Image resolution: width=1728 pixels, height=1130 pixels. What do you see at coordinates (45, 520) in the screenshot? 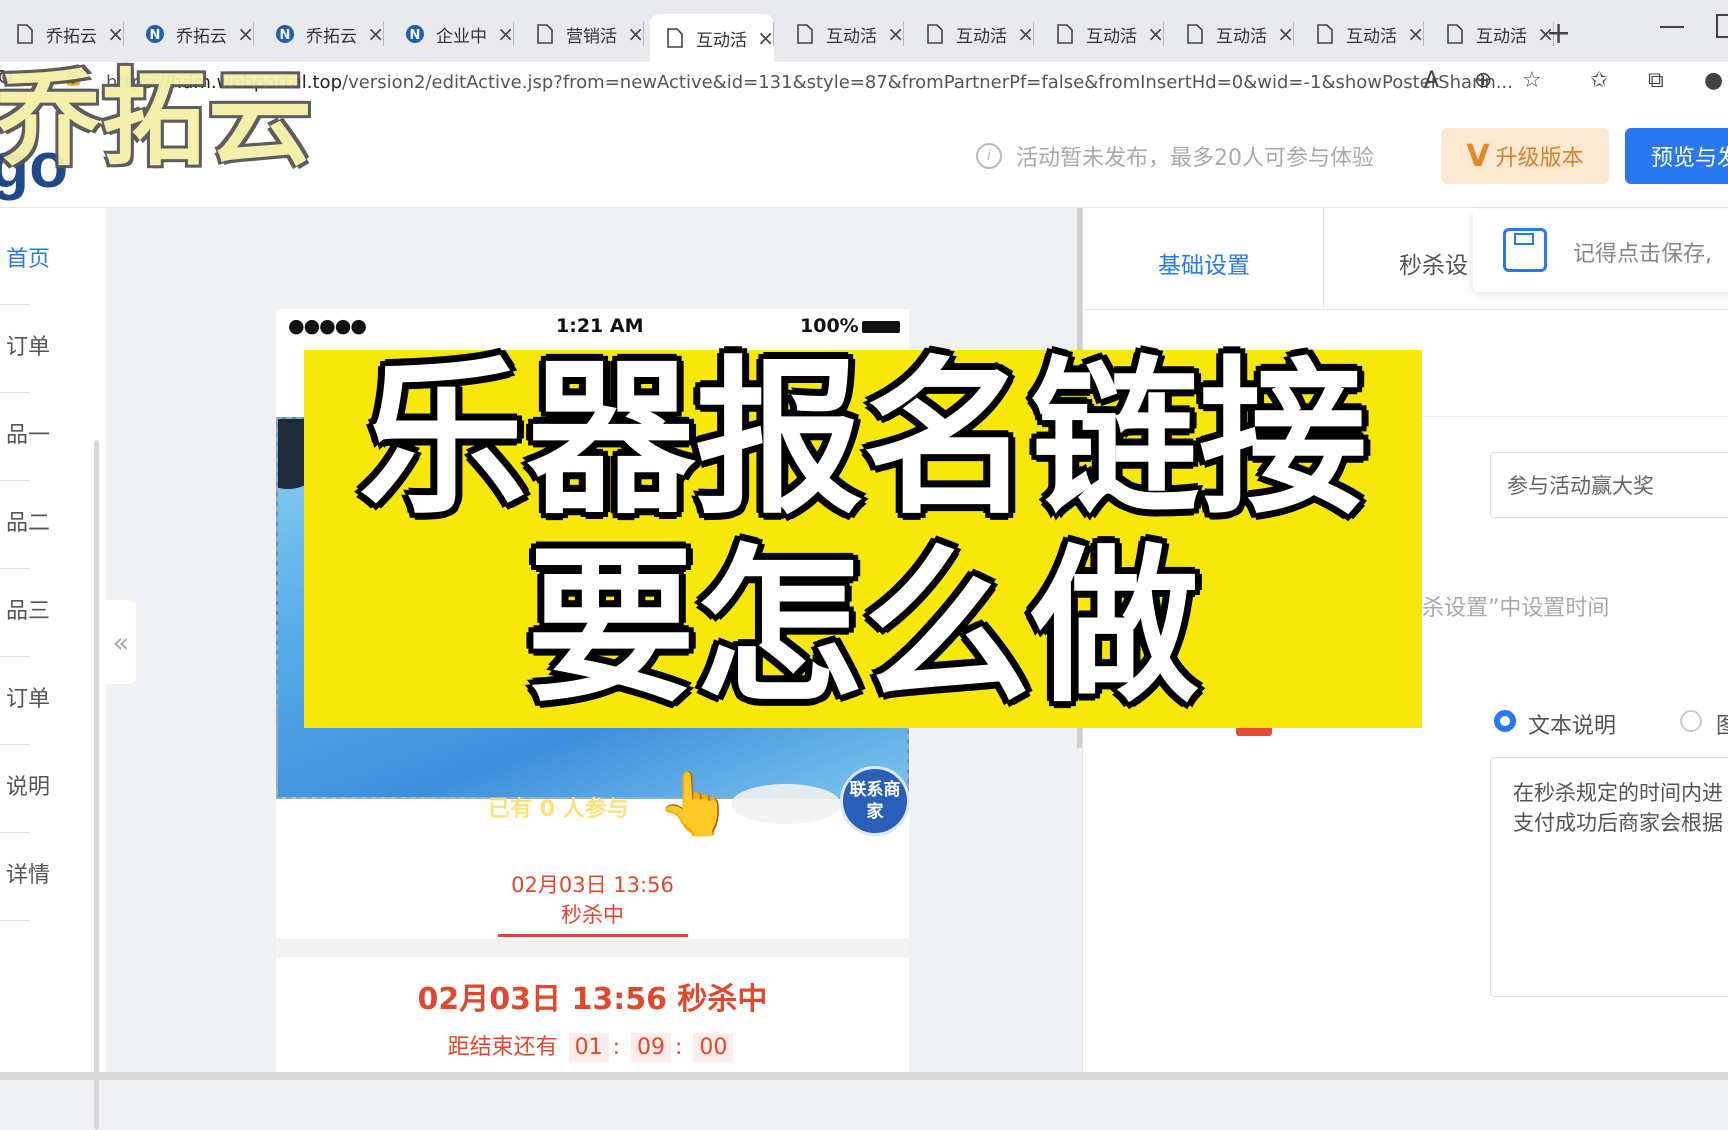
I see `sidebar-item: 品二` at bounding box center [45, 520].